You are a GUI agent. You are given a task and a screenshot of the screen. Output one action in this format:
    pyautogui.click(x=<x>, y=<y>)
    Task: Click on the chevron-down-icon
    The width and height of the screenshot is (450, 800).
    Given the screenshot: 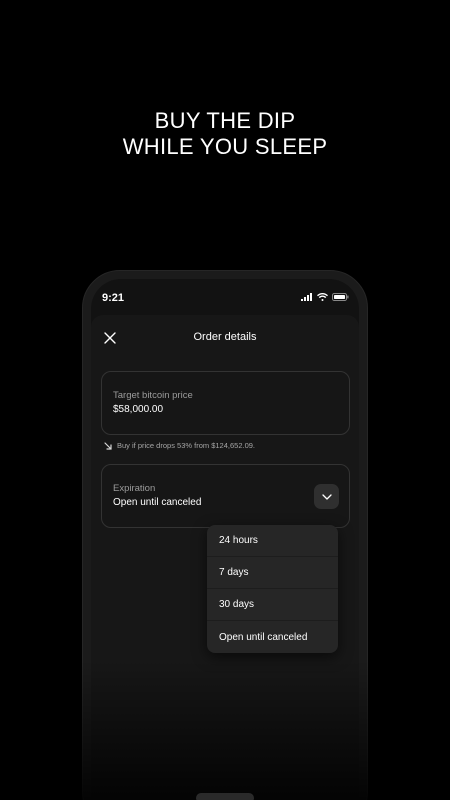 What is the action you would take?
    pyautogui.click(x=326, y=496)
    